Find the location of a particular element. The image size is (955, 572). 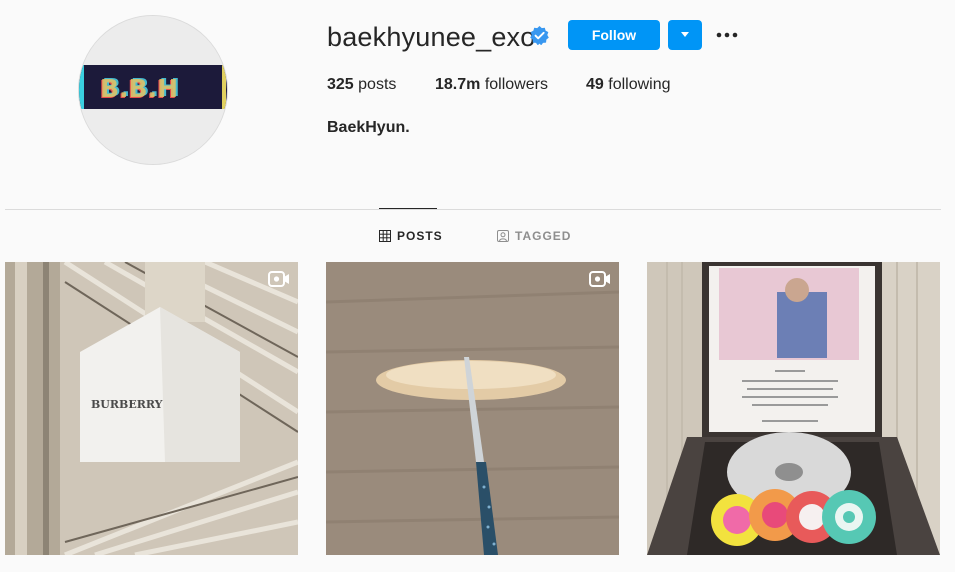

chevron-down-icon is located at coordinates (685, 34).